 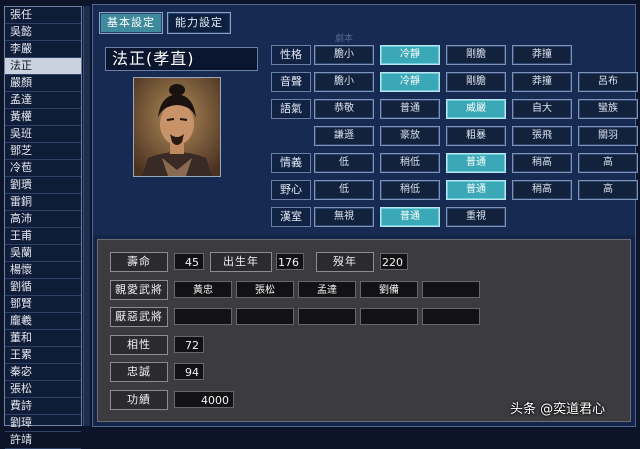 What do you see at coordinates (608, 136) in the screenshot?
I see `attribute-option-button: 關羽` at bounding box center [608, 136].